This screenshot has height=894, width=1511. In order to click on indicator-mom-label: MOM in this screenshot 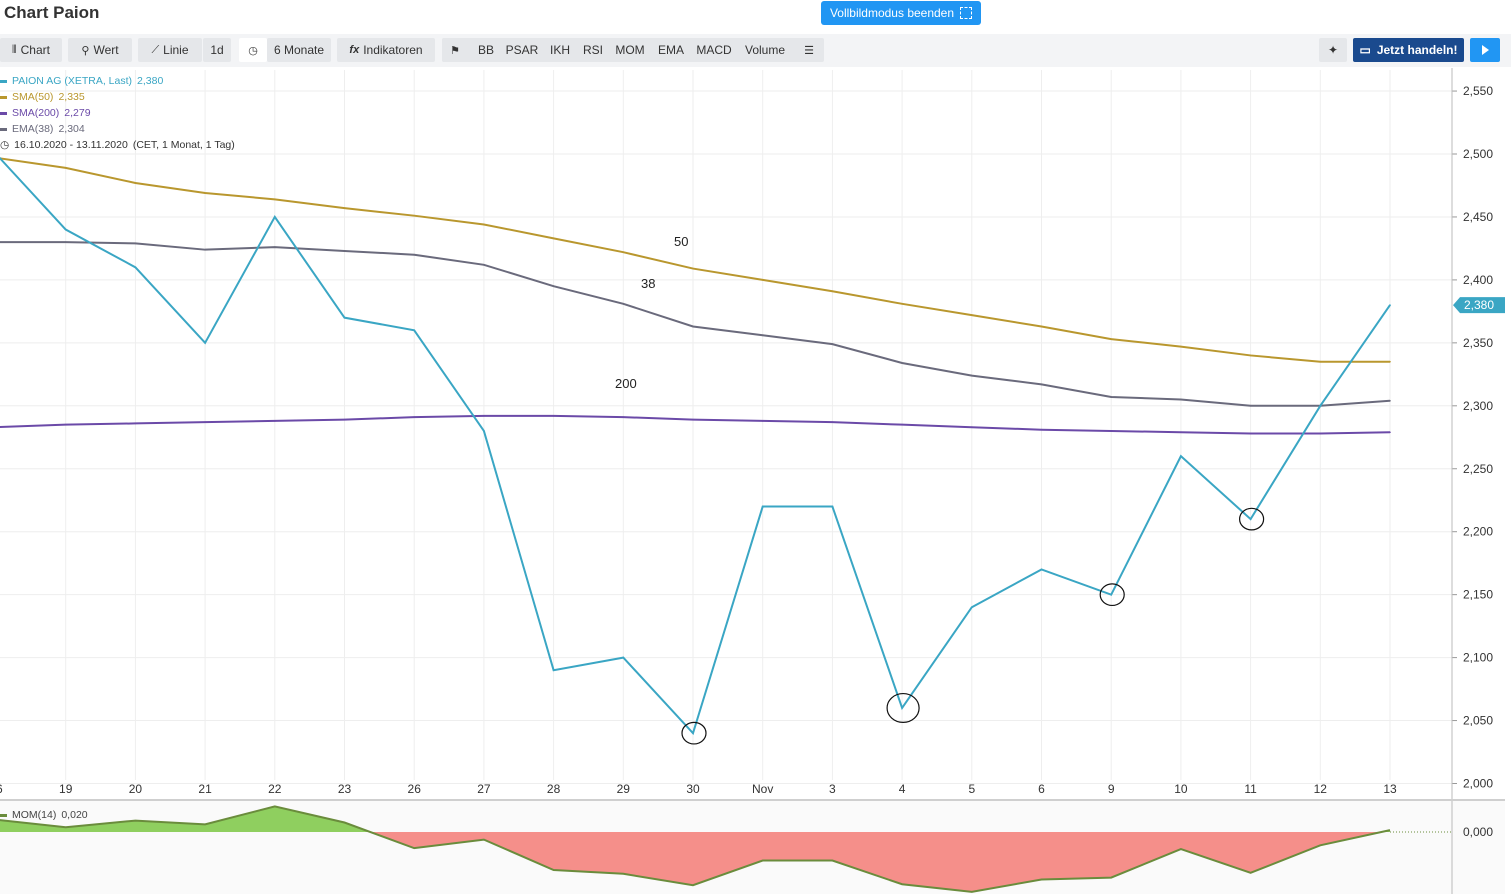, I will do `click(630, 50)`.